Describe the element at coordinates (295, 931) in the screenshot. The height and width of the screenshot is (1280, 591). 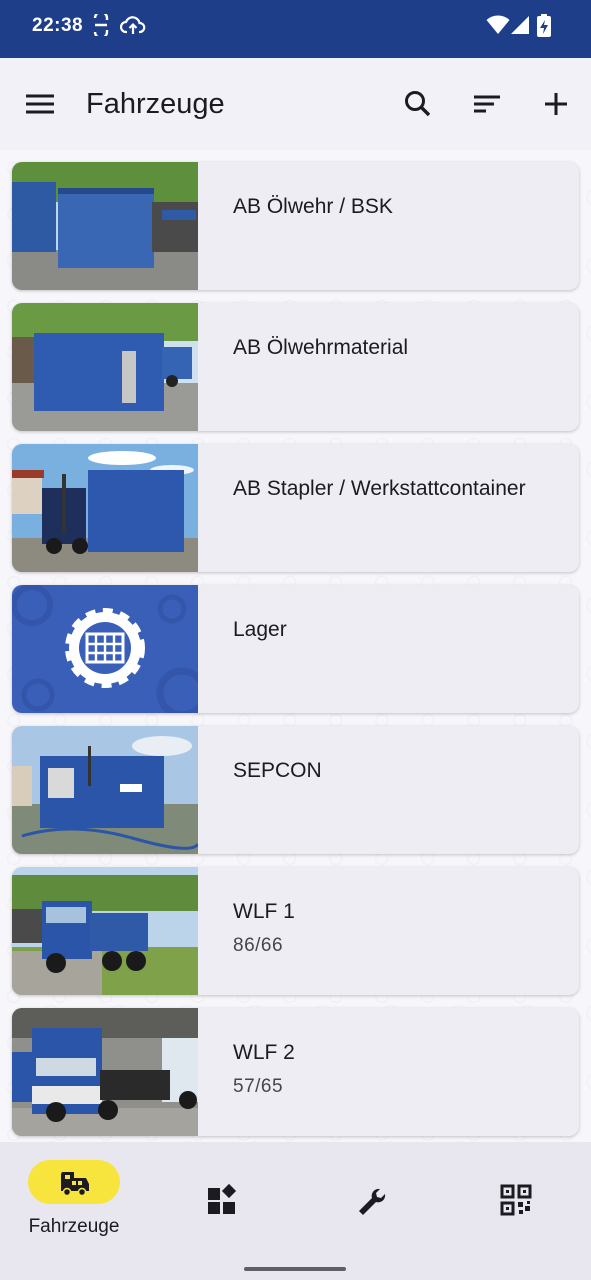
I see `vehicle-card-wlf-1: WLF 1 86/66` at that location.